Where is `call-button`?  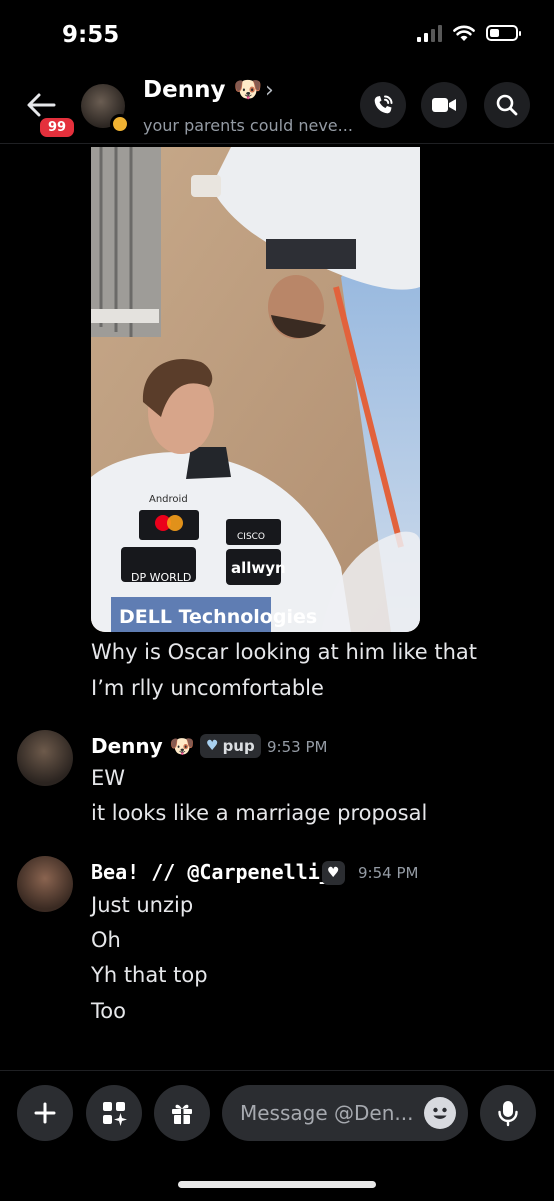 call-button is located at coordinates (383, 105).